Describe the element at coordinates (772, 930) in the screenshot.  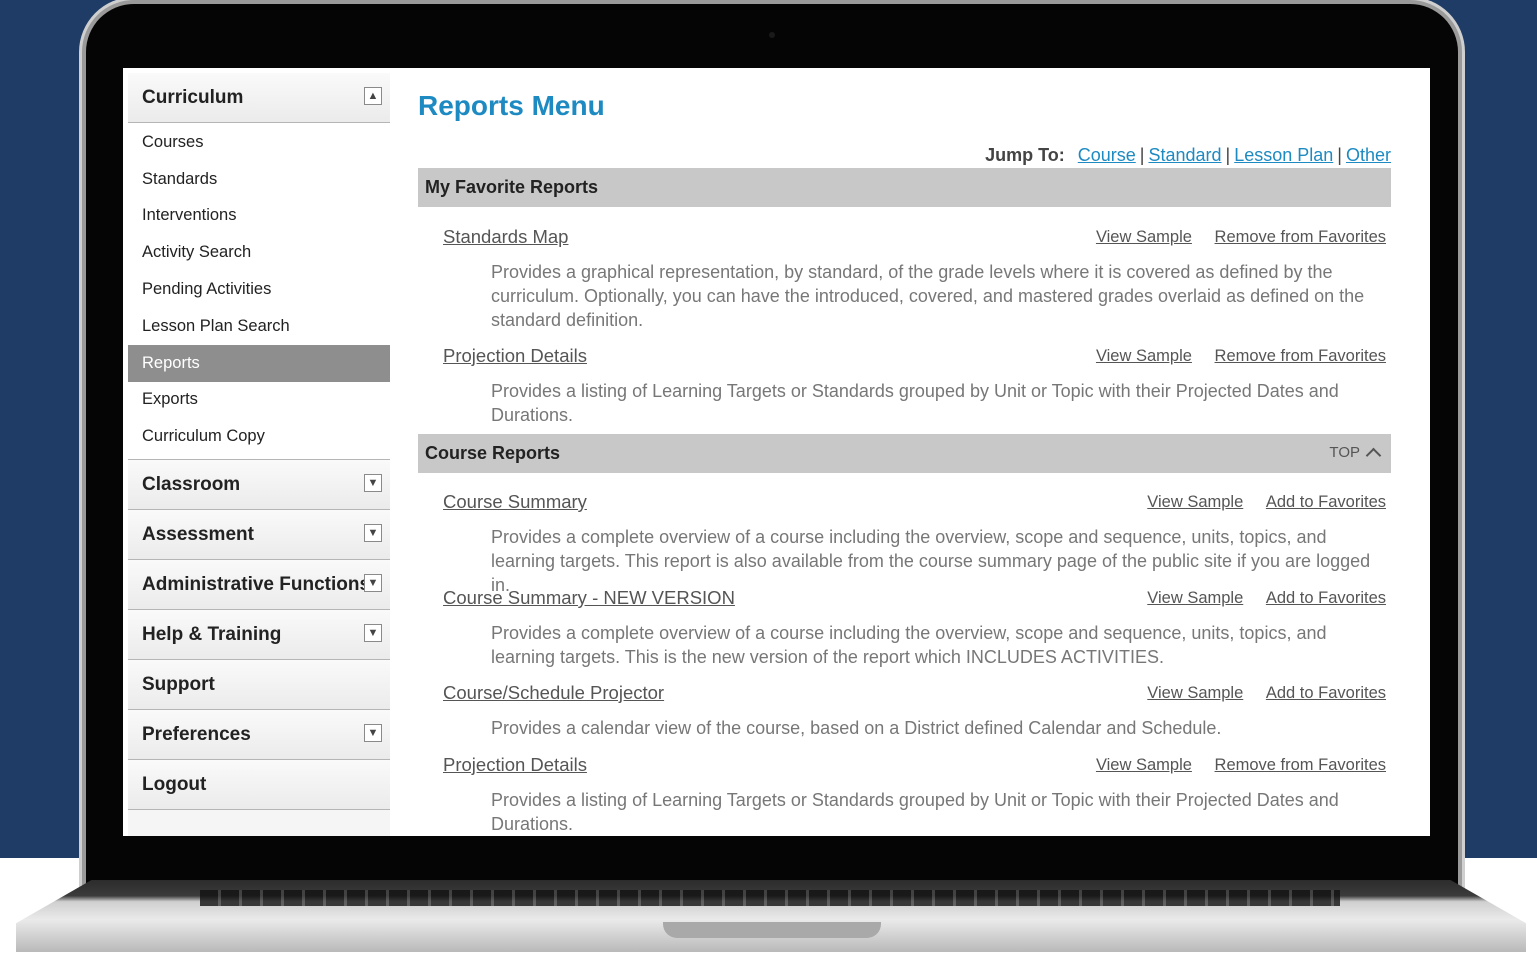
I see `laptop-notch` at that location.